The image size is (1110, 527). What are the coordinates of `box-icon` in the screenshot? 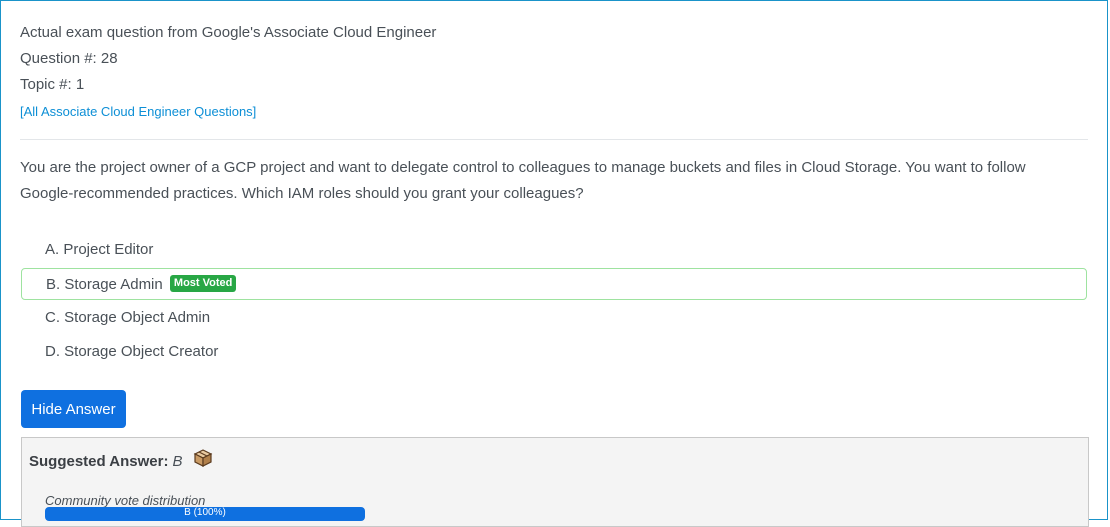 It's located at (203, 460).